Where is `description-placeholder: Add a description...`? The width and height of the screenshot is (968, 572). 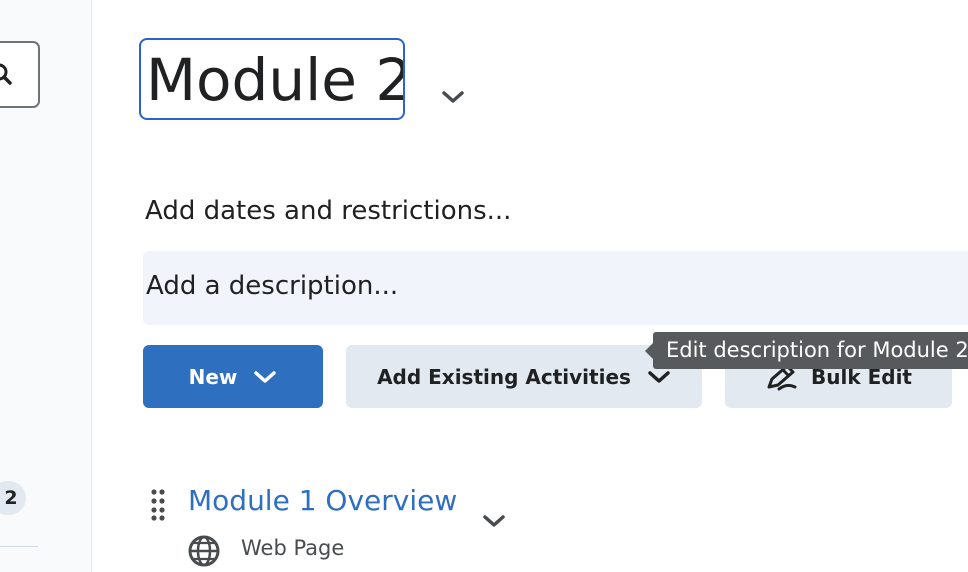
description-placeholder: Add a description... is located at coordinates (272, 286).